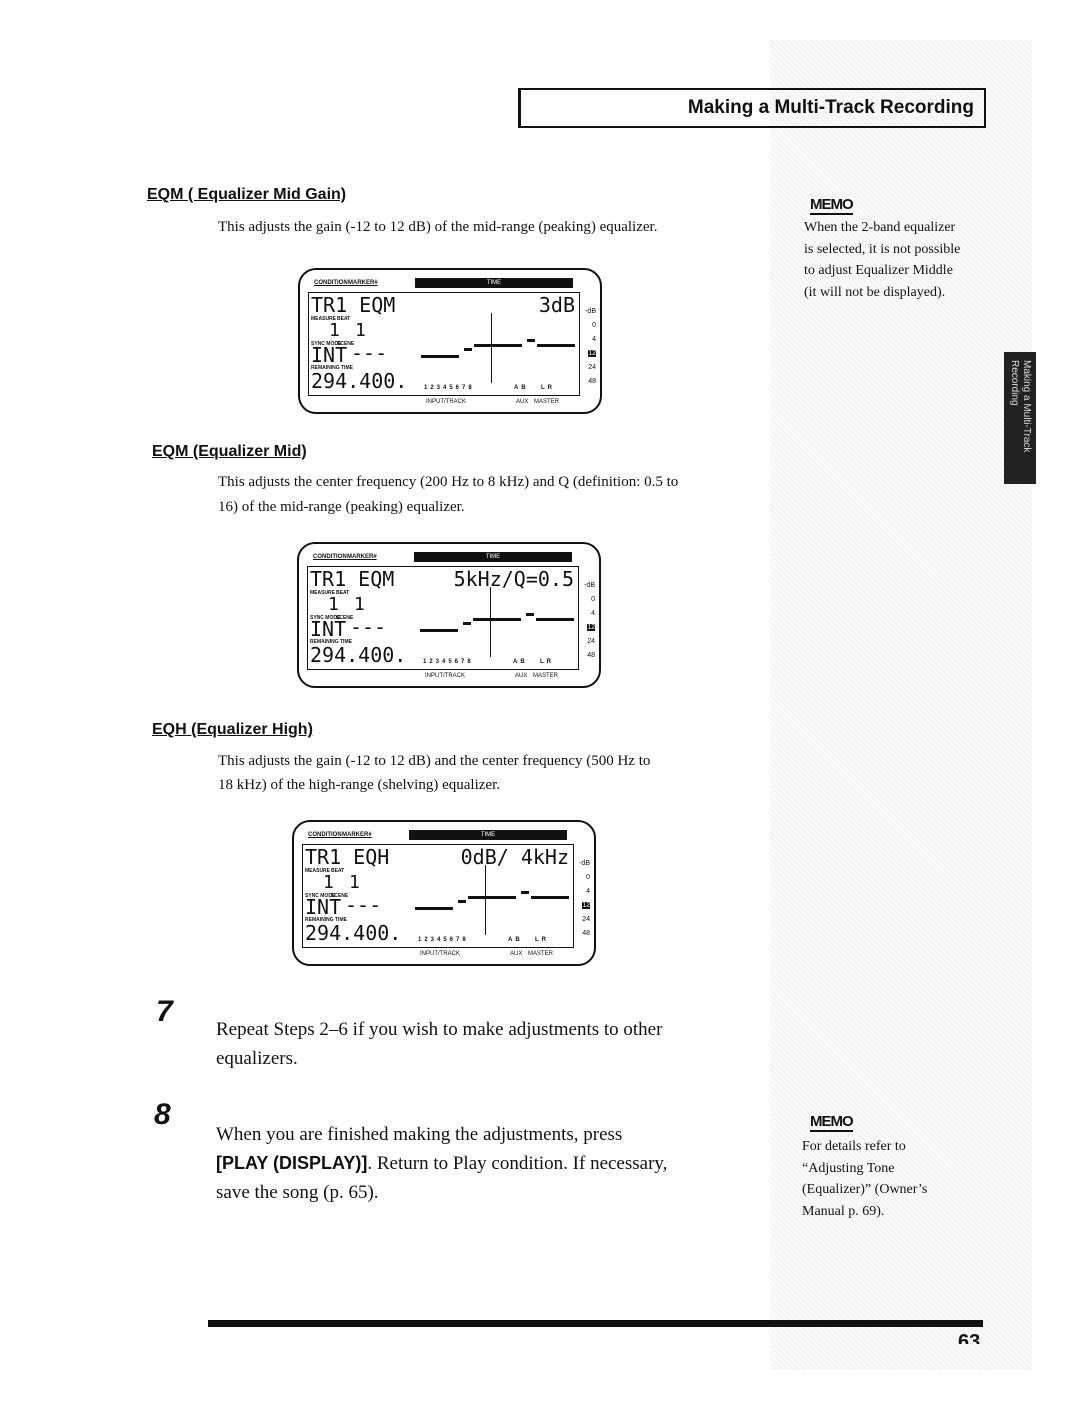 The width and height of the screenshot is (1080, 1404). What do you see at coordinates (878, 270) in the screenshot?
I see `memo-line: to adjust Equalizer Middle` at bounding box center [878, 270].